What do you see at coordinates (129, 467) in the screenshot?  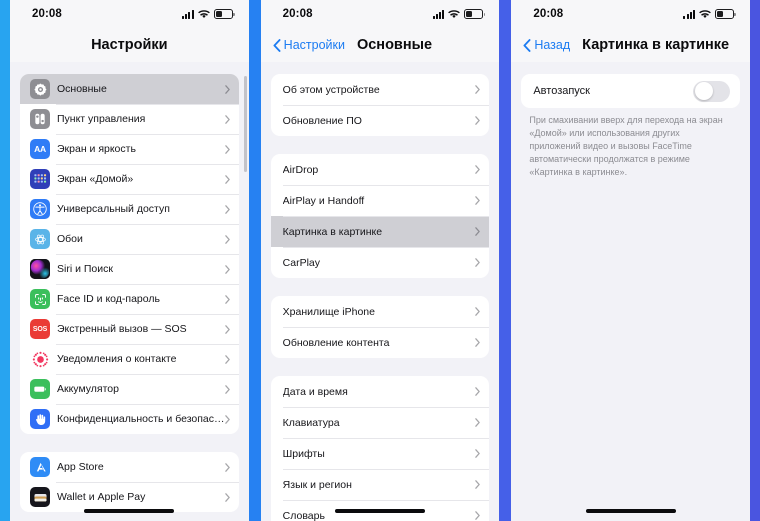 I see `sidebar-item-app-store: App Store` at bounding box center [129, 467].